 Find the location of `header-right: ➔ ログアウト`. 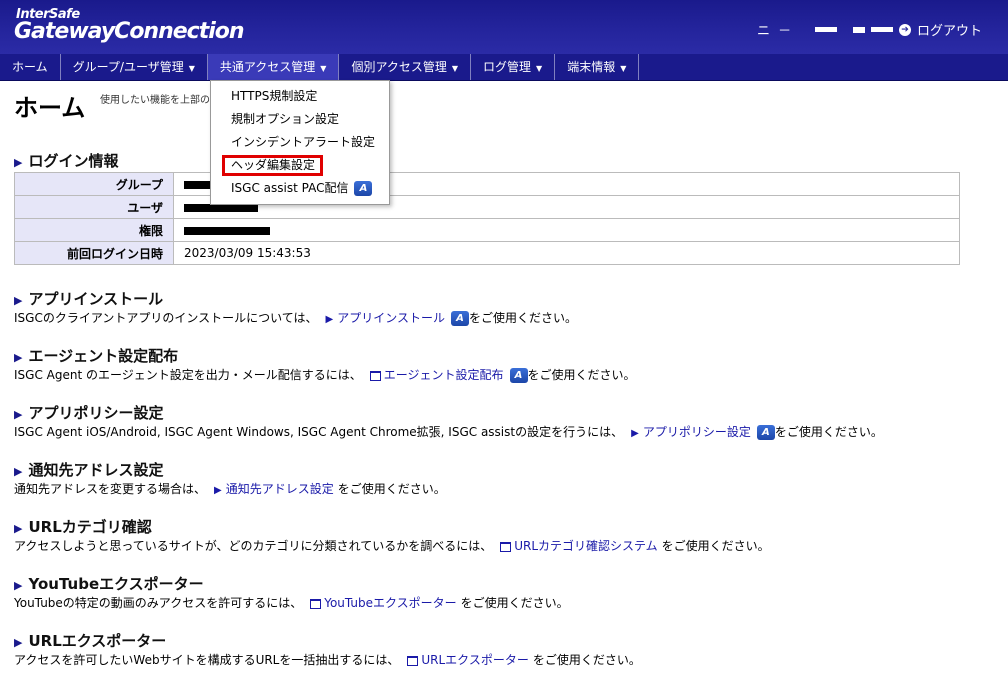

header-right: ➔ ログアウト is located at coordinates (898, 29).